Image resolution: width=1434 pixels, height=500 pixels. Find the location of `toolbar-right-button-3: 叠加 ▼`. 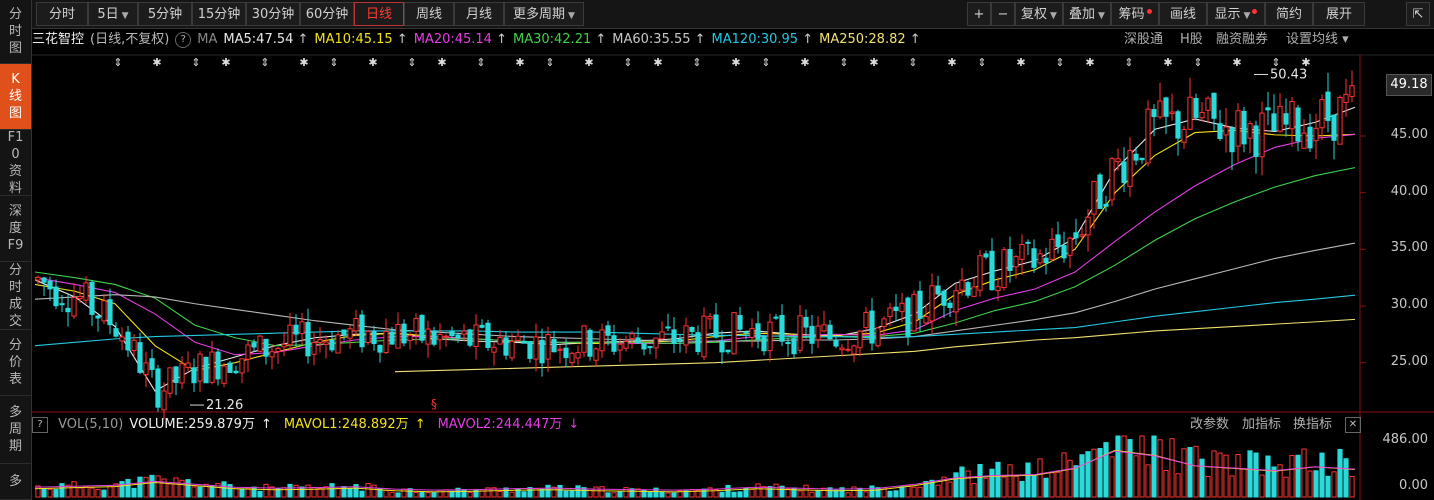

toolbar-right-button-3: 叠加 ▼ is located at coordinates (1087, 14).